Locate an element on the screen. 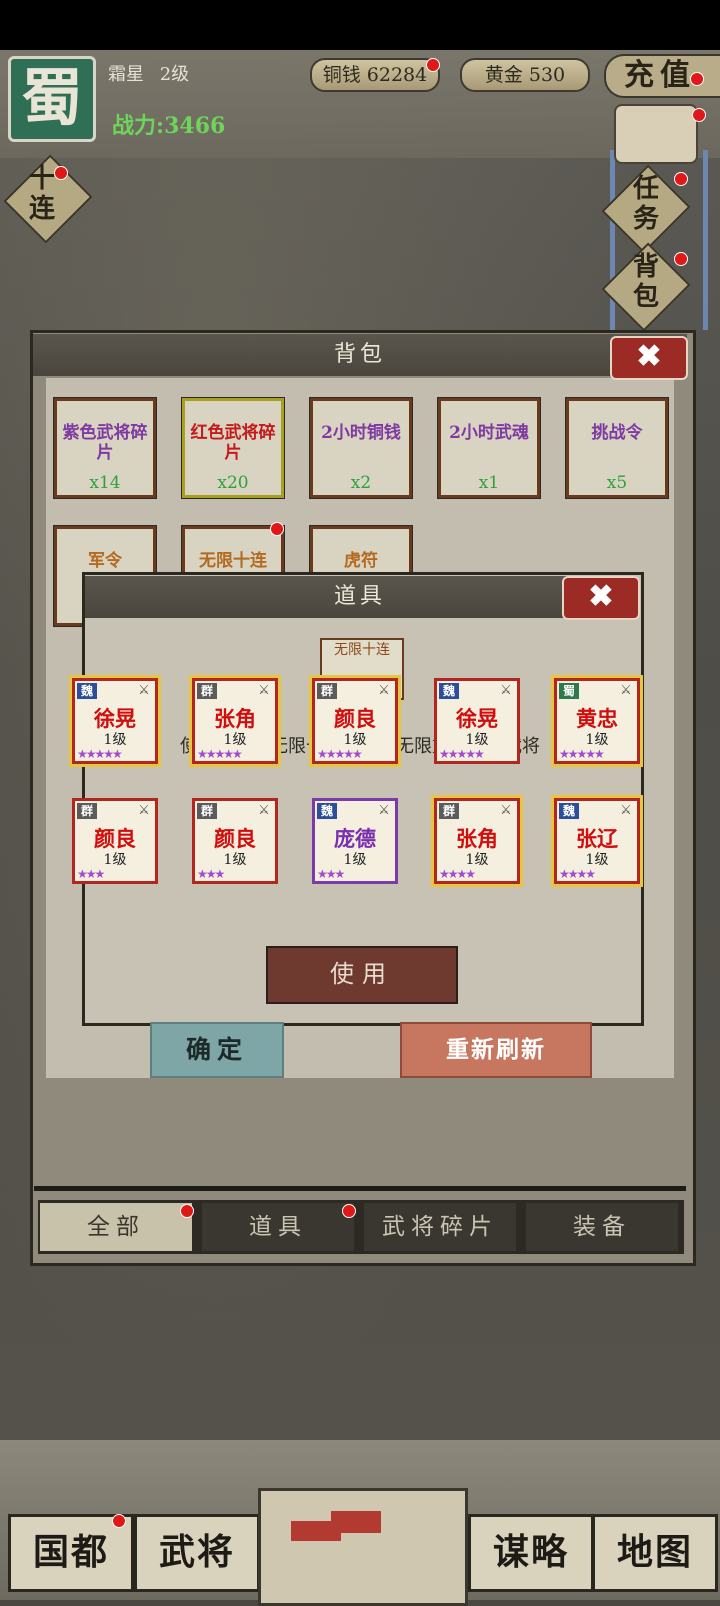 This screenshot has width=720, height=1606. nav-map-button: 地图 is located at coordinates (655, 1553).